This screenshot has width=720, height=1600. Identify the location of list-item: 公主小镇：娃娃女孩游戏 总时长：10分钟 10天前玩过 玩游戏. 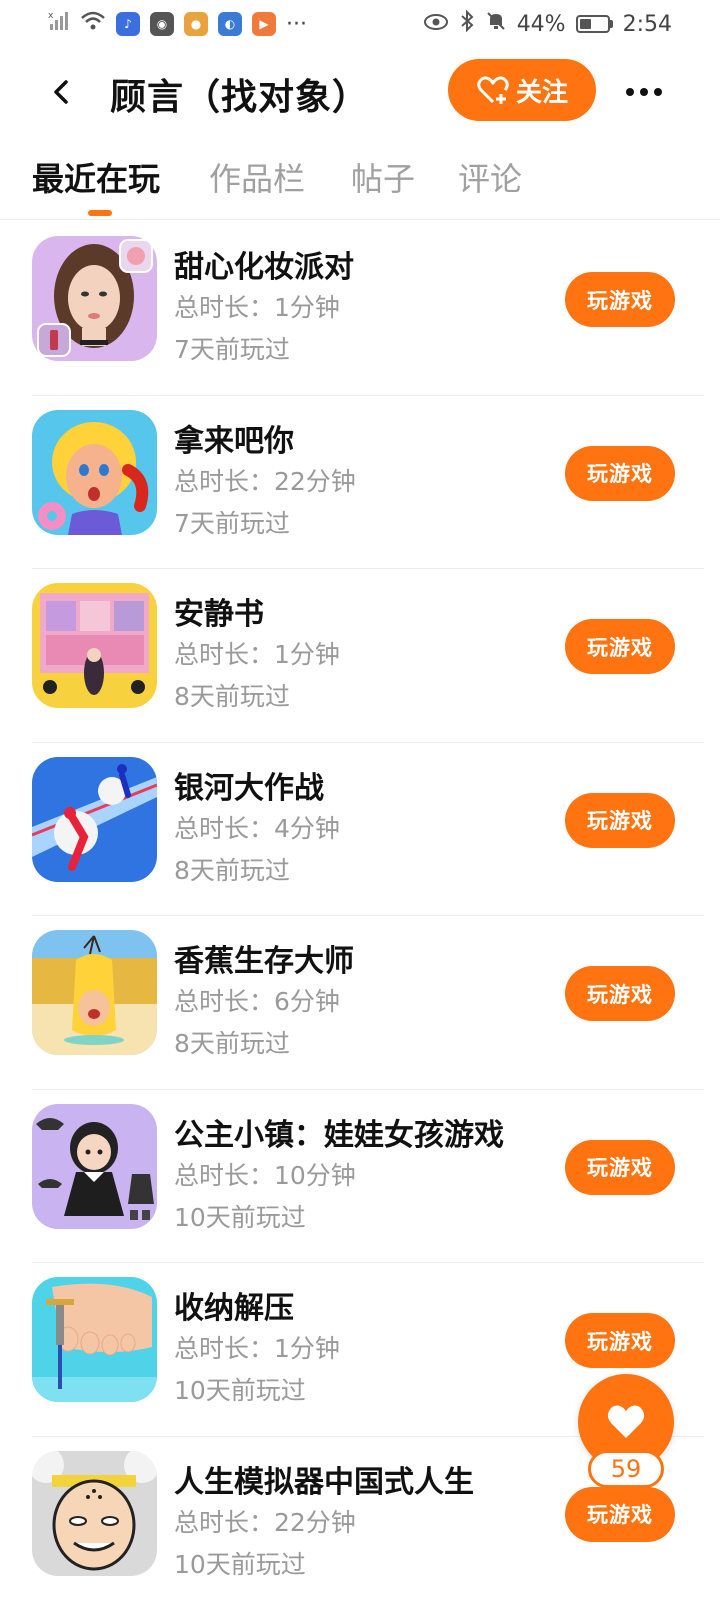
(360, 1176).